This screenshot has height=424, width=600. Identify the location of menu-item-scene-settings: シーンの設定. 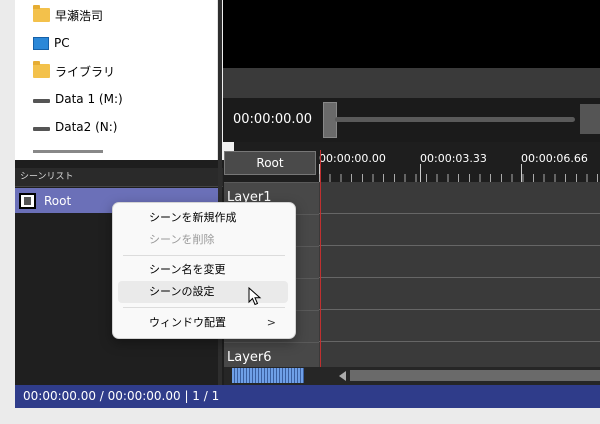
(203, 292).